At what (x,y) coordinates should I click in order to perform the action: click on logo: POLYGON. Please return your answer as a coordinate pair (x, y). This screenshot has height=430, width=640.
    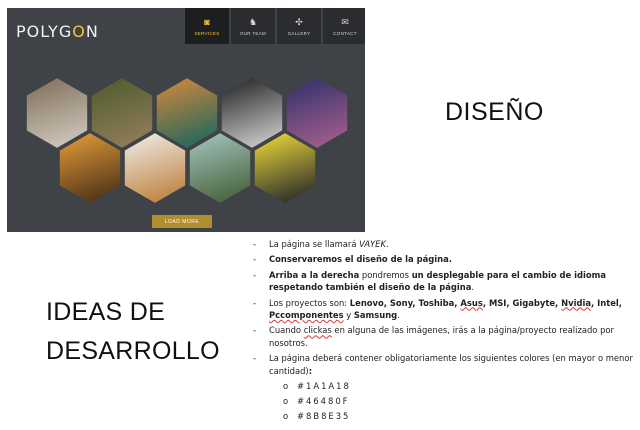
    Looking at the image, I should click on (57, 31).